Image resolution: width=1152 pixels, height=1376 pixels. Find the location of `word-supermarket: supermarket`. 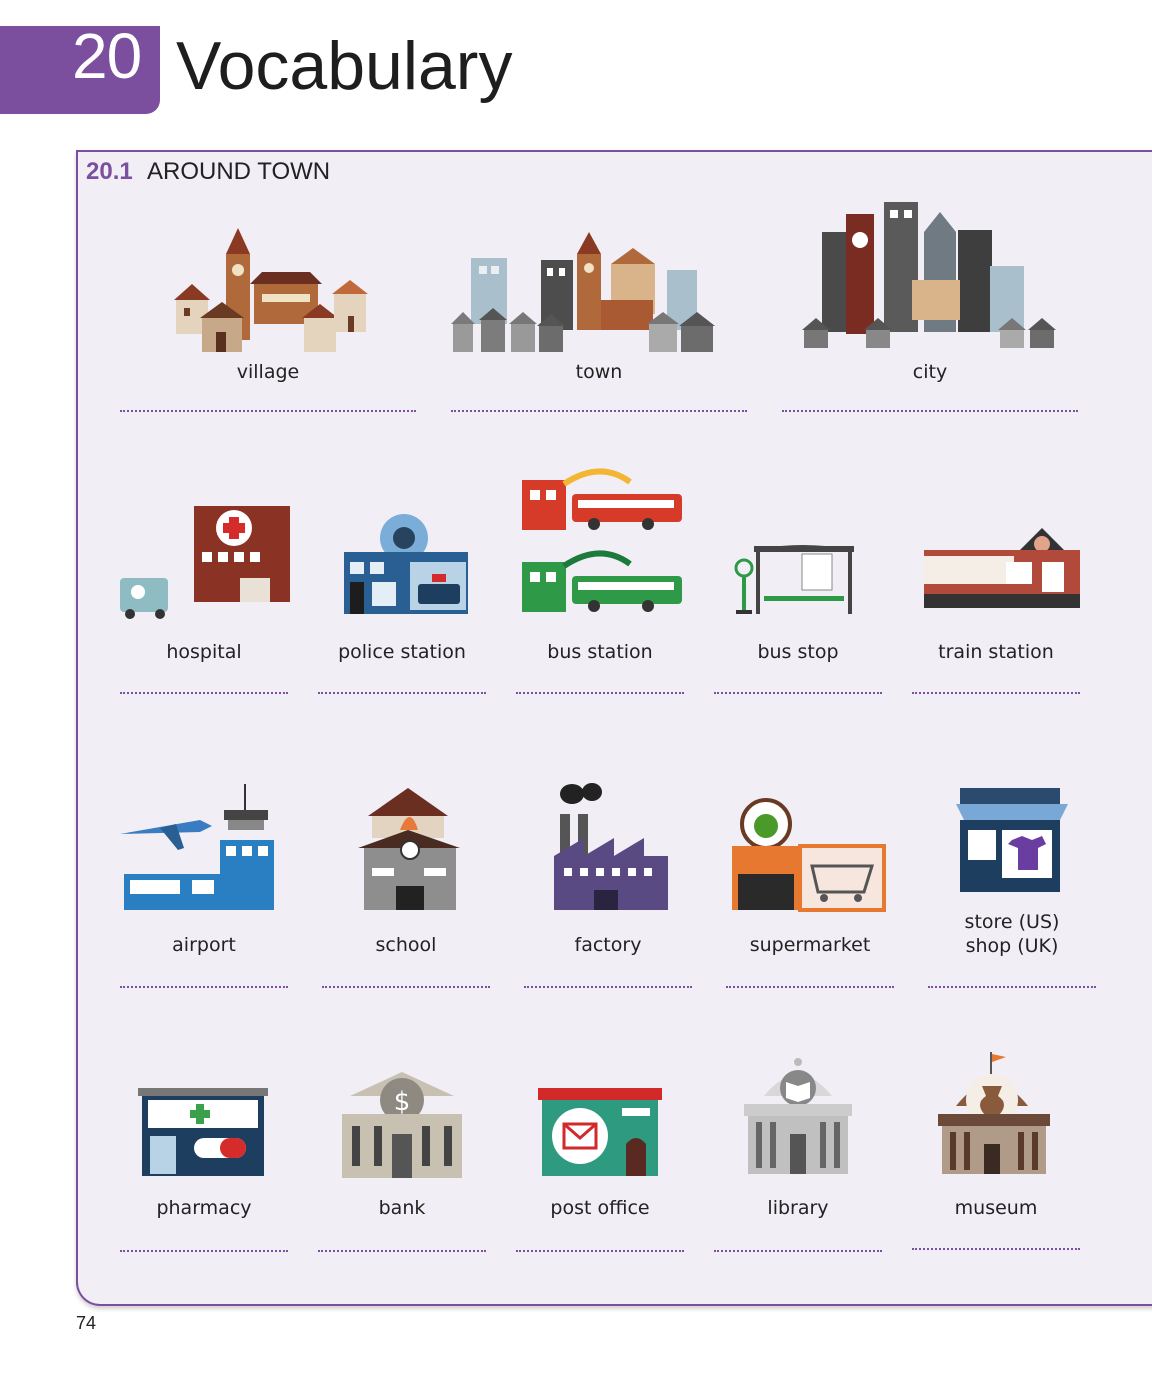

word-supermarket: supermarket is located at coordinates (810, 887).